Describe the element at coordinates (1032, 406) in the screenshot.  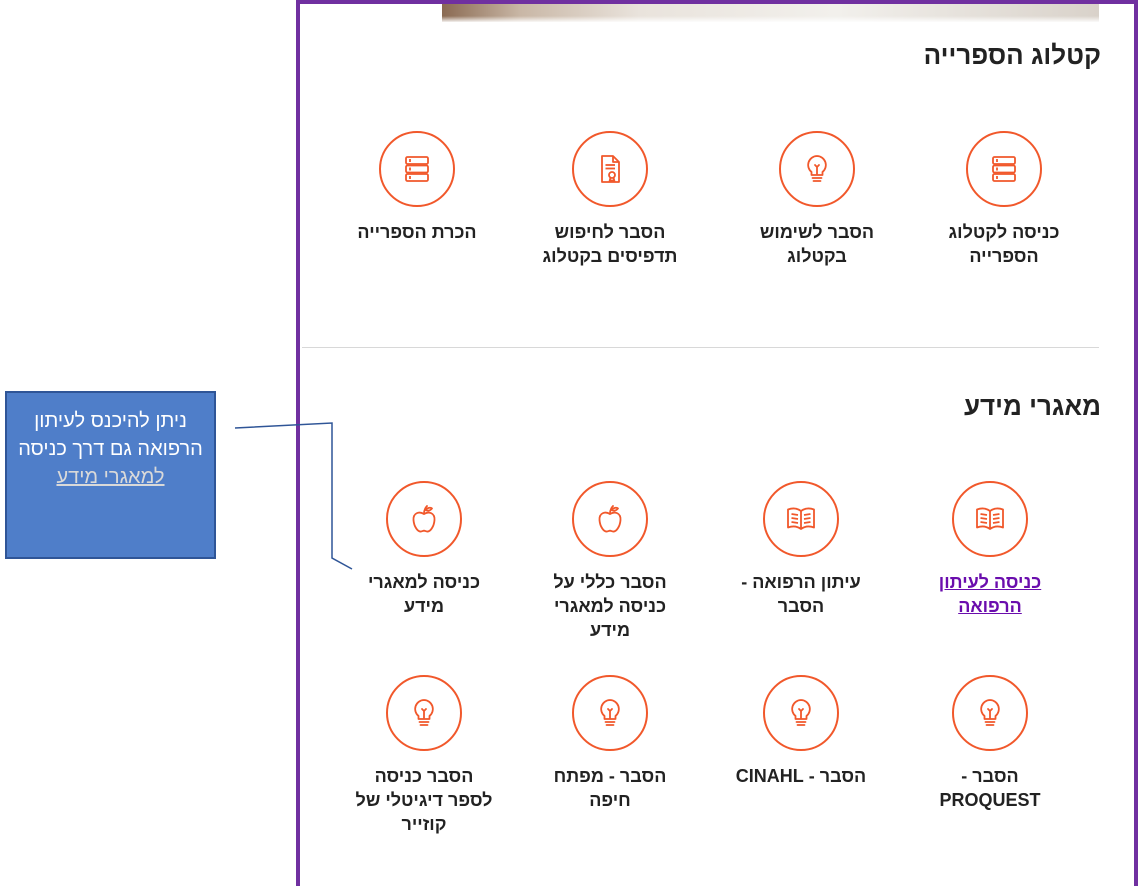
I see `section-title-databases: מאגרי מידע` at that location.